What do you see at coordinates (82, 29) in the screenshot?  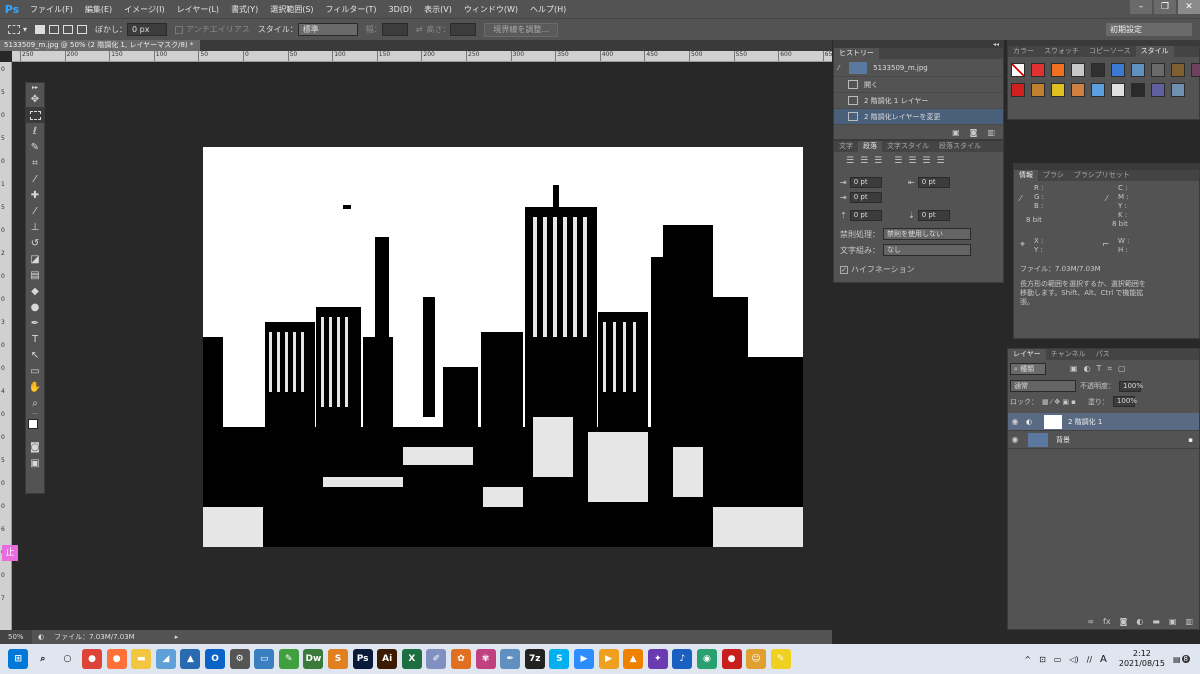 I see `intersect-selection-icon` at bounding box center [82, 29].